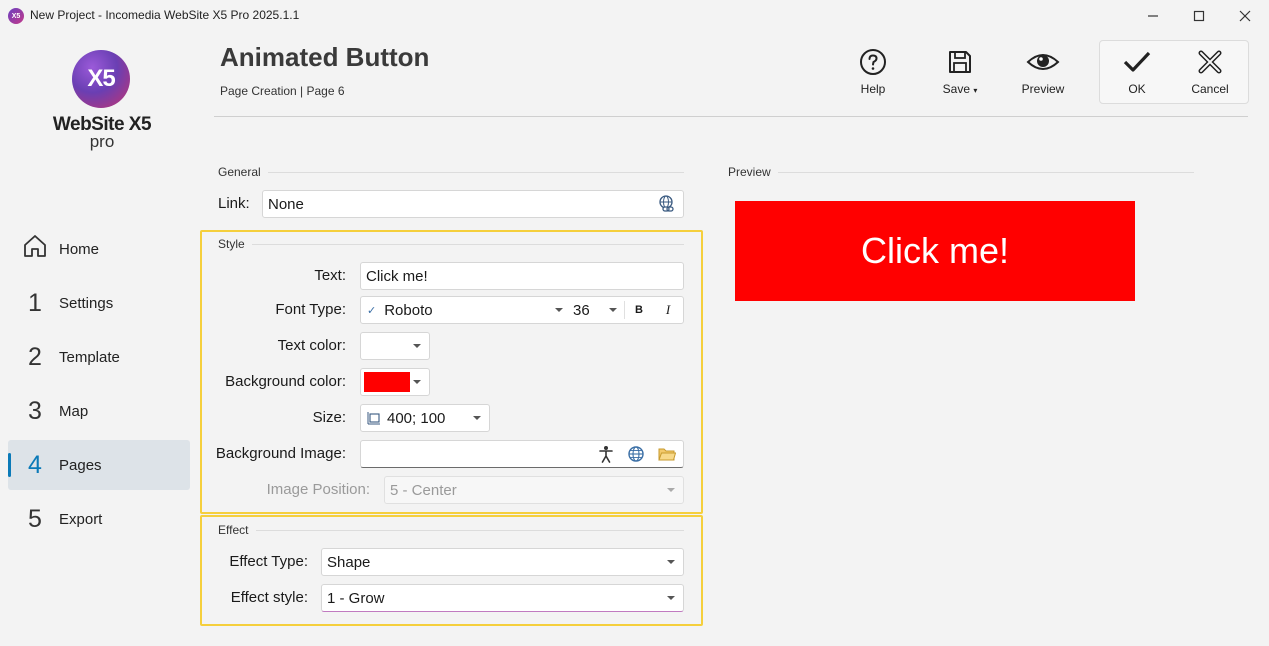 The image size is (1269, 646). Describe the element at coordinates (387, 346) in the screenshot. I see `text-color-swatch` at that location.